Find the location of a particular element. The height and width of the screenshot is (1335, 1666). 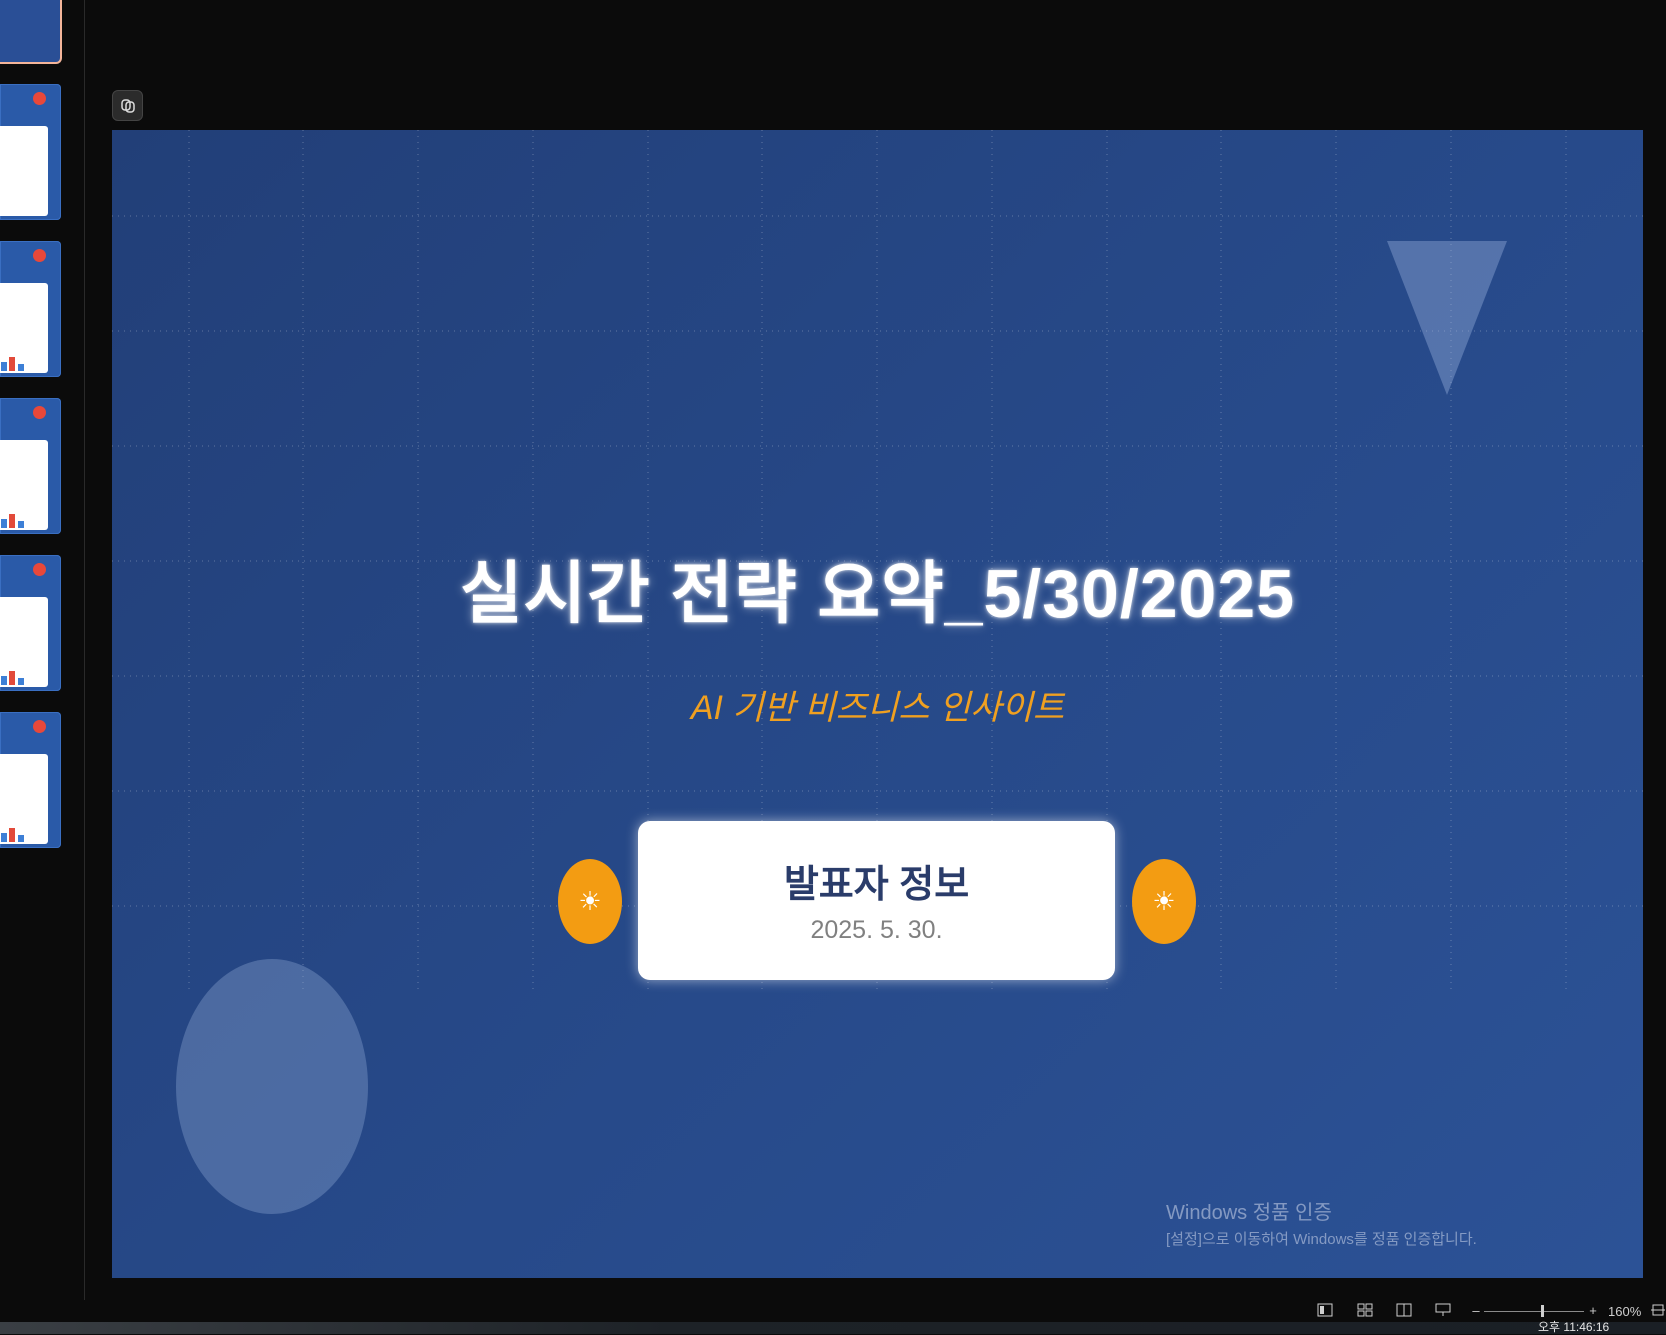

slide-subtitle: AI 기반 비즈니스 인사이트 is located at coordinates (877, 704).